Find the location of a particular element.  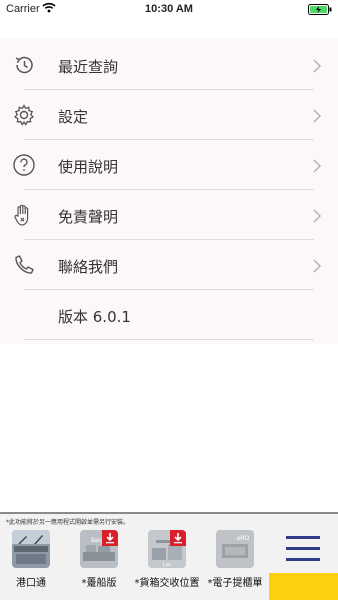

clock: 10:30 AM is located at coordinates (169, 9).